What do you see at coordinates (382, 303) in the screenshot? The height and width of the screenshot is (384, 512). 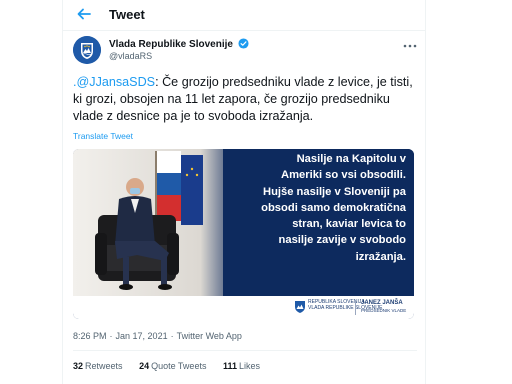 I see `footer-name: JANEZ JANŠA` at bounding box center [382, 303].